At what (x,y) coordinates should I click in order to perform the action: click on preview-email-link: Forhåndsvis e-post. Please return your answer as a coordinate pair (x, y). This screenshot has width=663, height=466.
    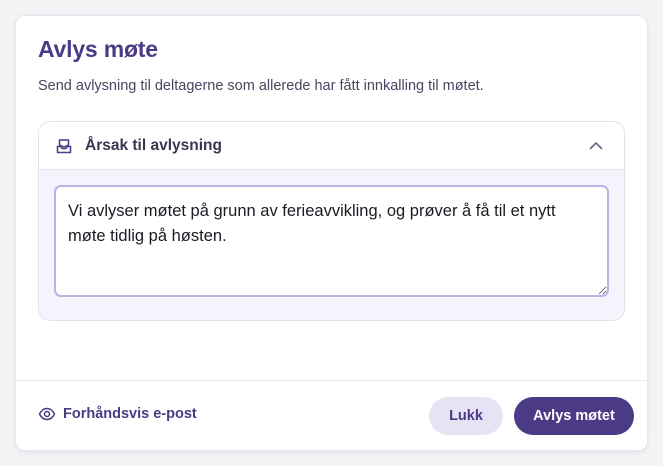
    Looking at the image, I should click on (117, 414).